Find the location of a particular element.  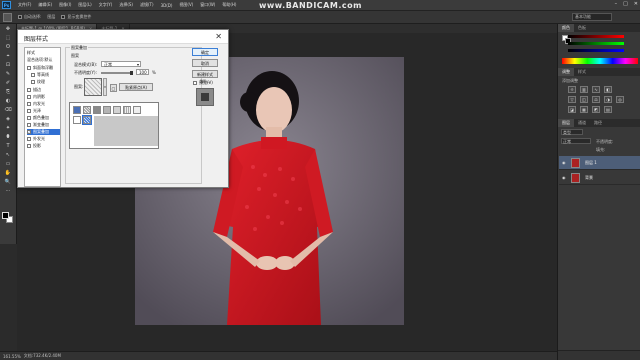

opacity-input: 100 is located at coordinates (142, 72).